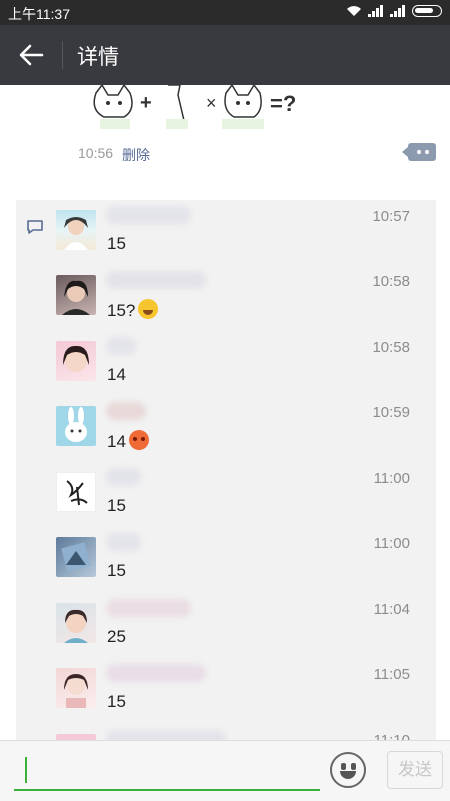  What do you see at coordinates (138, 440) in the screenshot?
I see `angry-emoji-icon` at bounding box center [138, 440].